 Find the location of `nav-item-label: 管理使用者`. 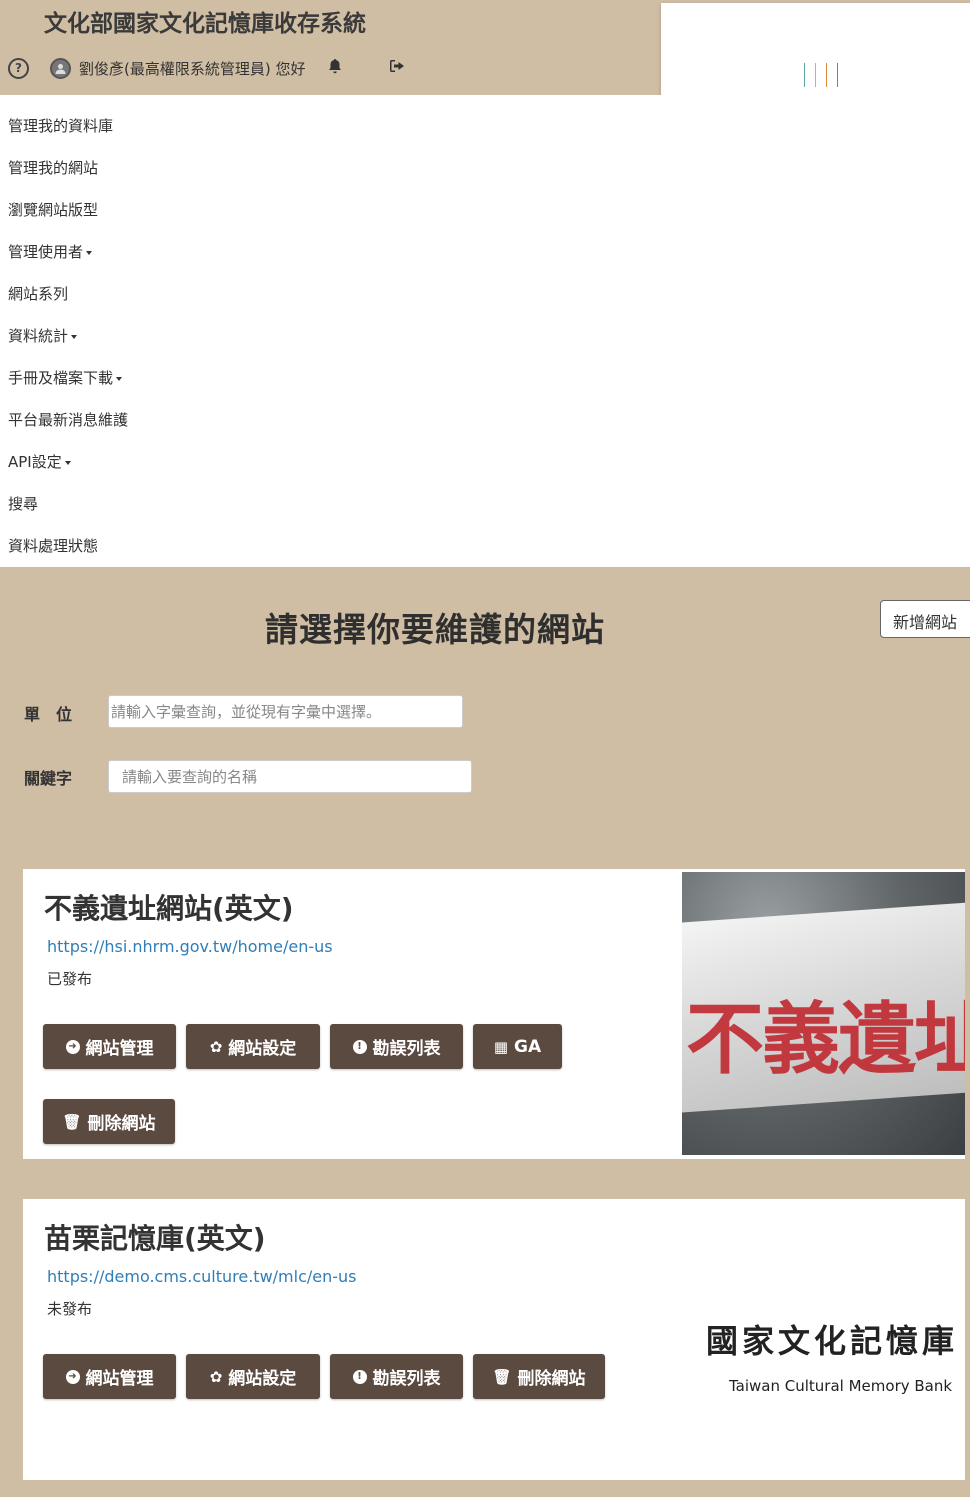

nav-item-label: 管理使用者 is located at coordinates (46, 252).